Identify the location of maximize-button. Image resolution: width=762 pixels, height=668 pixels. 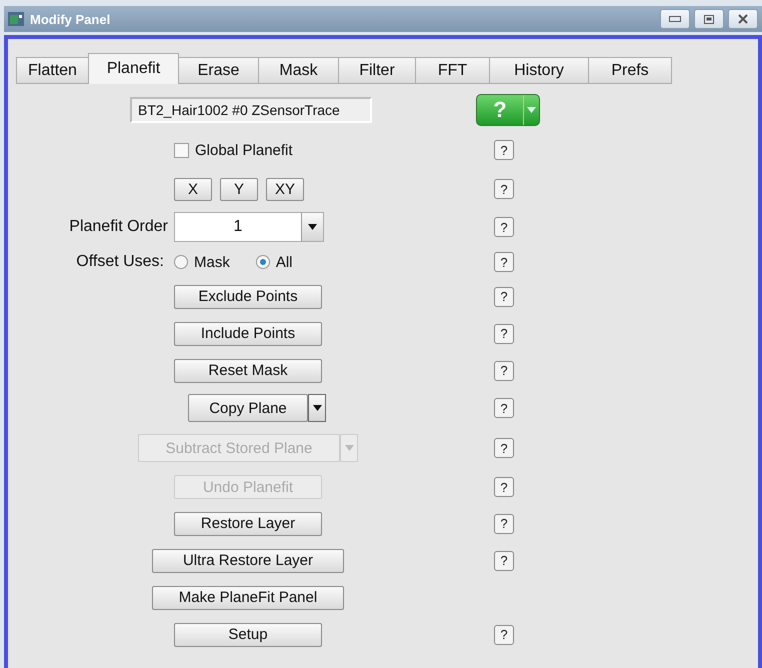
(709, 19).